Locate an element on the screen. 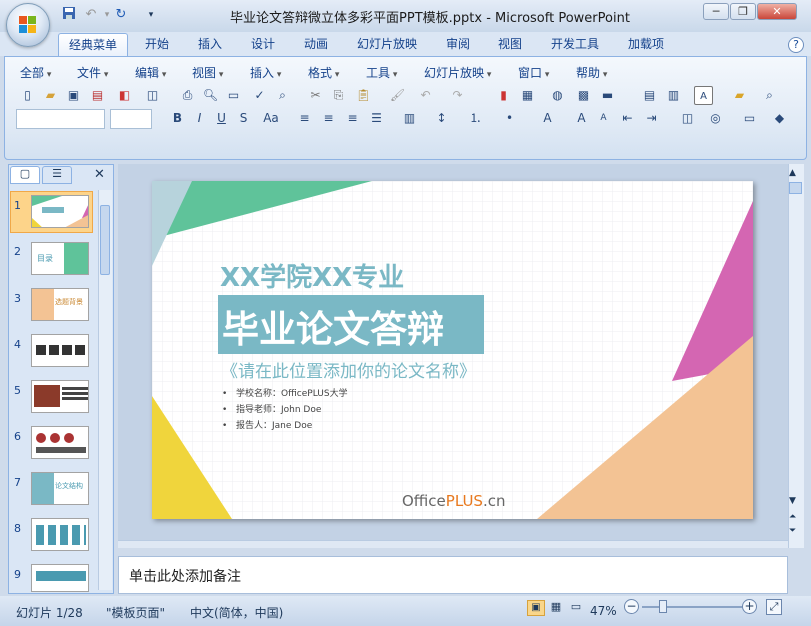  menu-file: 文件 is located at coordinates (92, 72).